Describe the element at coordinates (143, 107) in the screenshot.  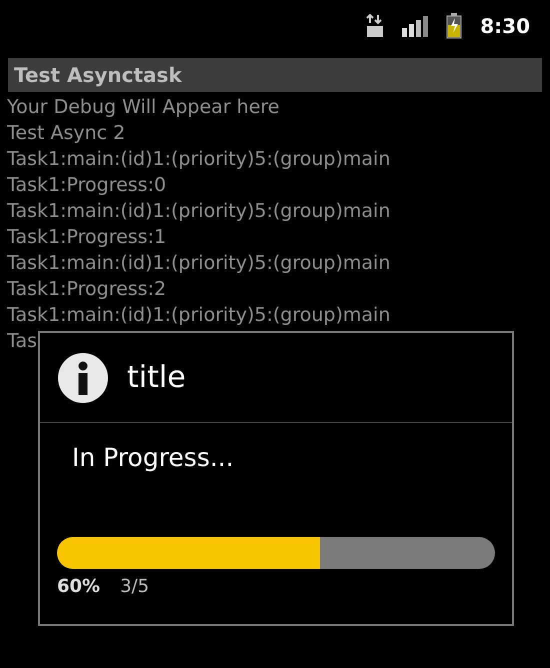
I see `log-line: Your Debug Will Appear here` at that location.